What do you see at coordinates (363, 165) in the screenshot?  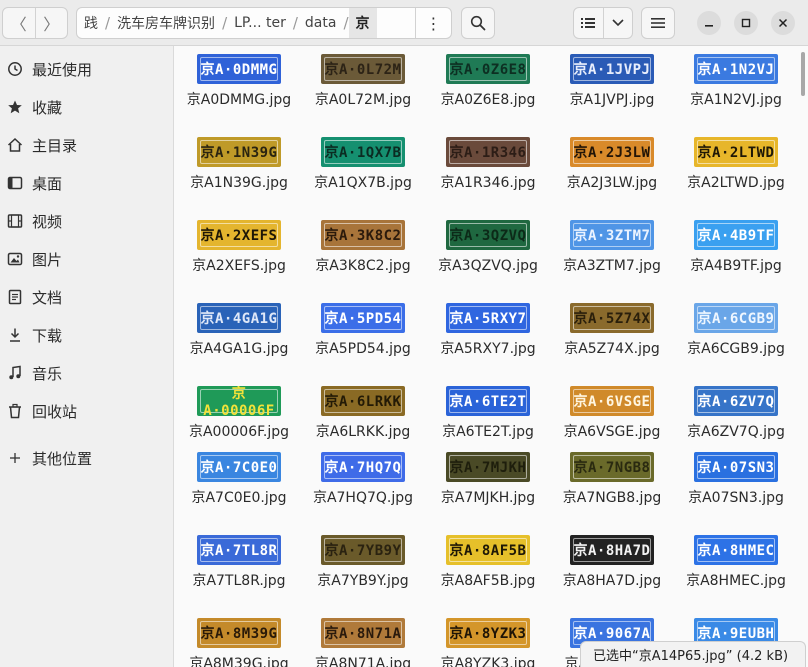 I see `file-item: 京A·1QX7B 京A1QX7B.jpg` at bounding box center [363, 165].